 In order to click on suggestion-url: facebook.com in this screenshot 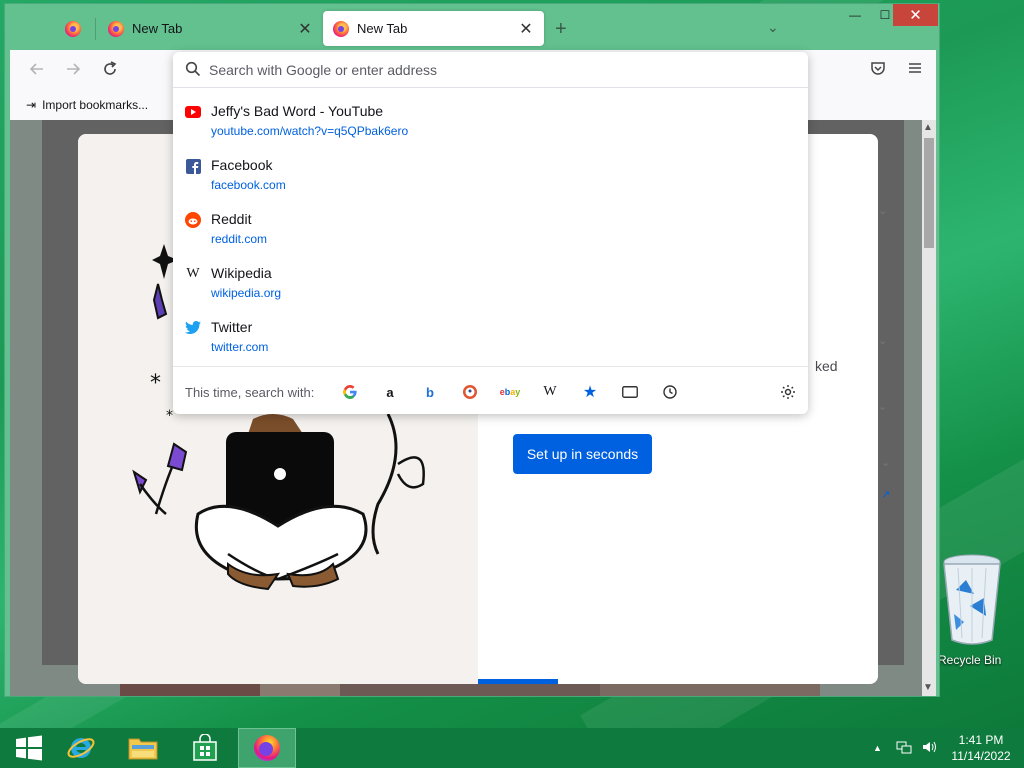, I will do `click(248, 185)`.